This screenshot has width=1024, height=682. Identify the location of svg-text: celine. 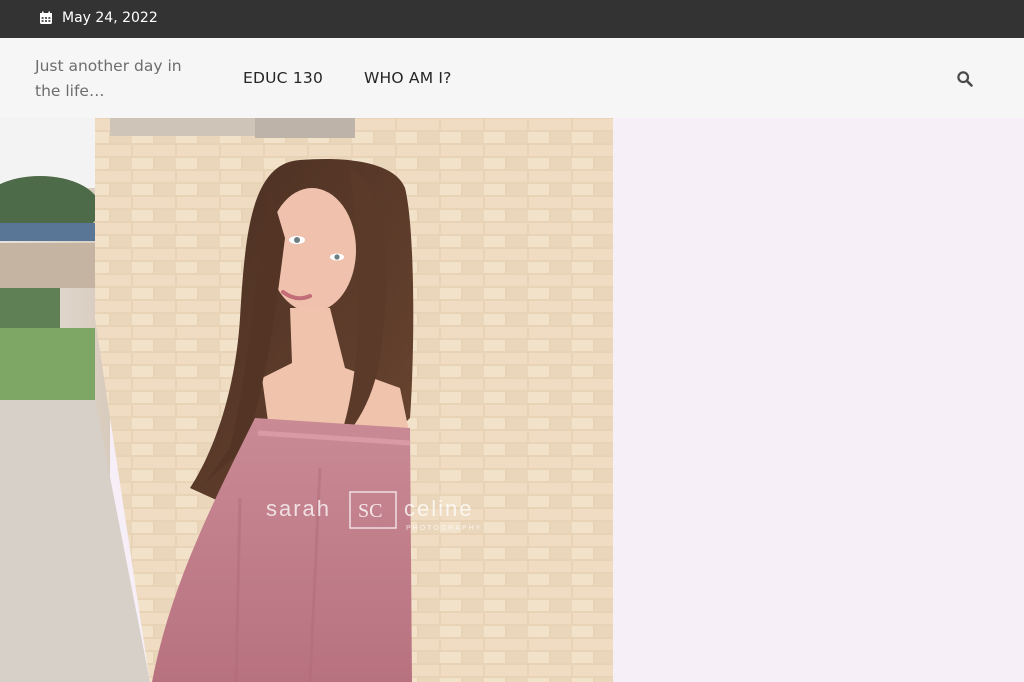
(438, 508).